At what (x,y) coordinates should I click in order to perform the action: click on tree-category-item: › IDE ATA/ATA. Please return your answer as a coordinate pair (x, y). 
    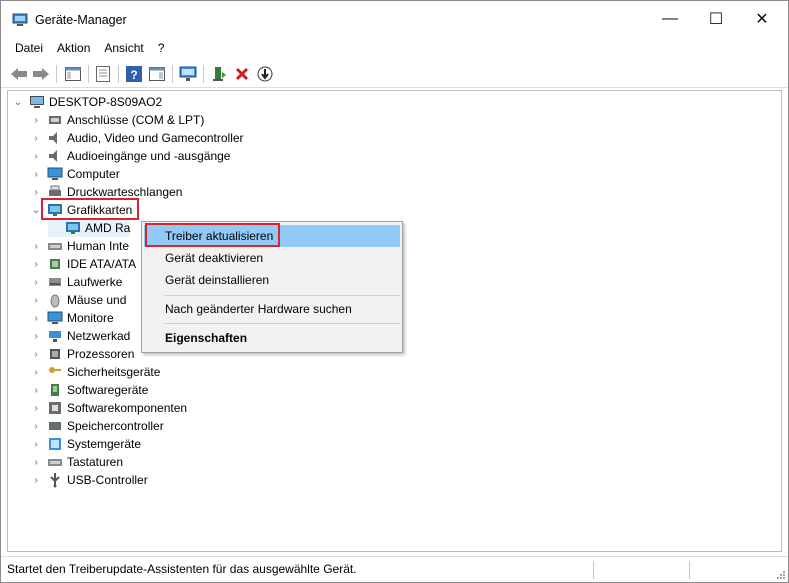
    Looking at the image, I should click on (83, 264).